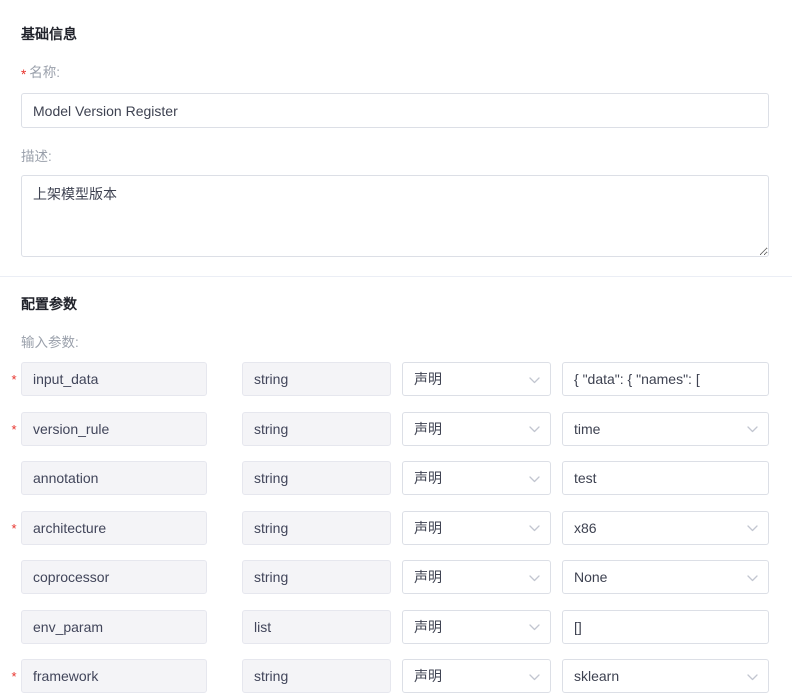 The height and width of the screenshot is (693, 792). What do you see at coordinates (396, 585) in the screenshot?
I see `param-row: coprocessor string 声明 None` at bounding box center [396, 585].